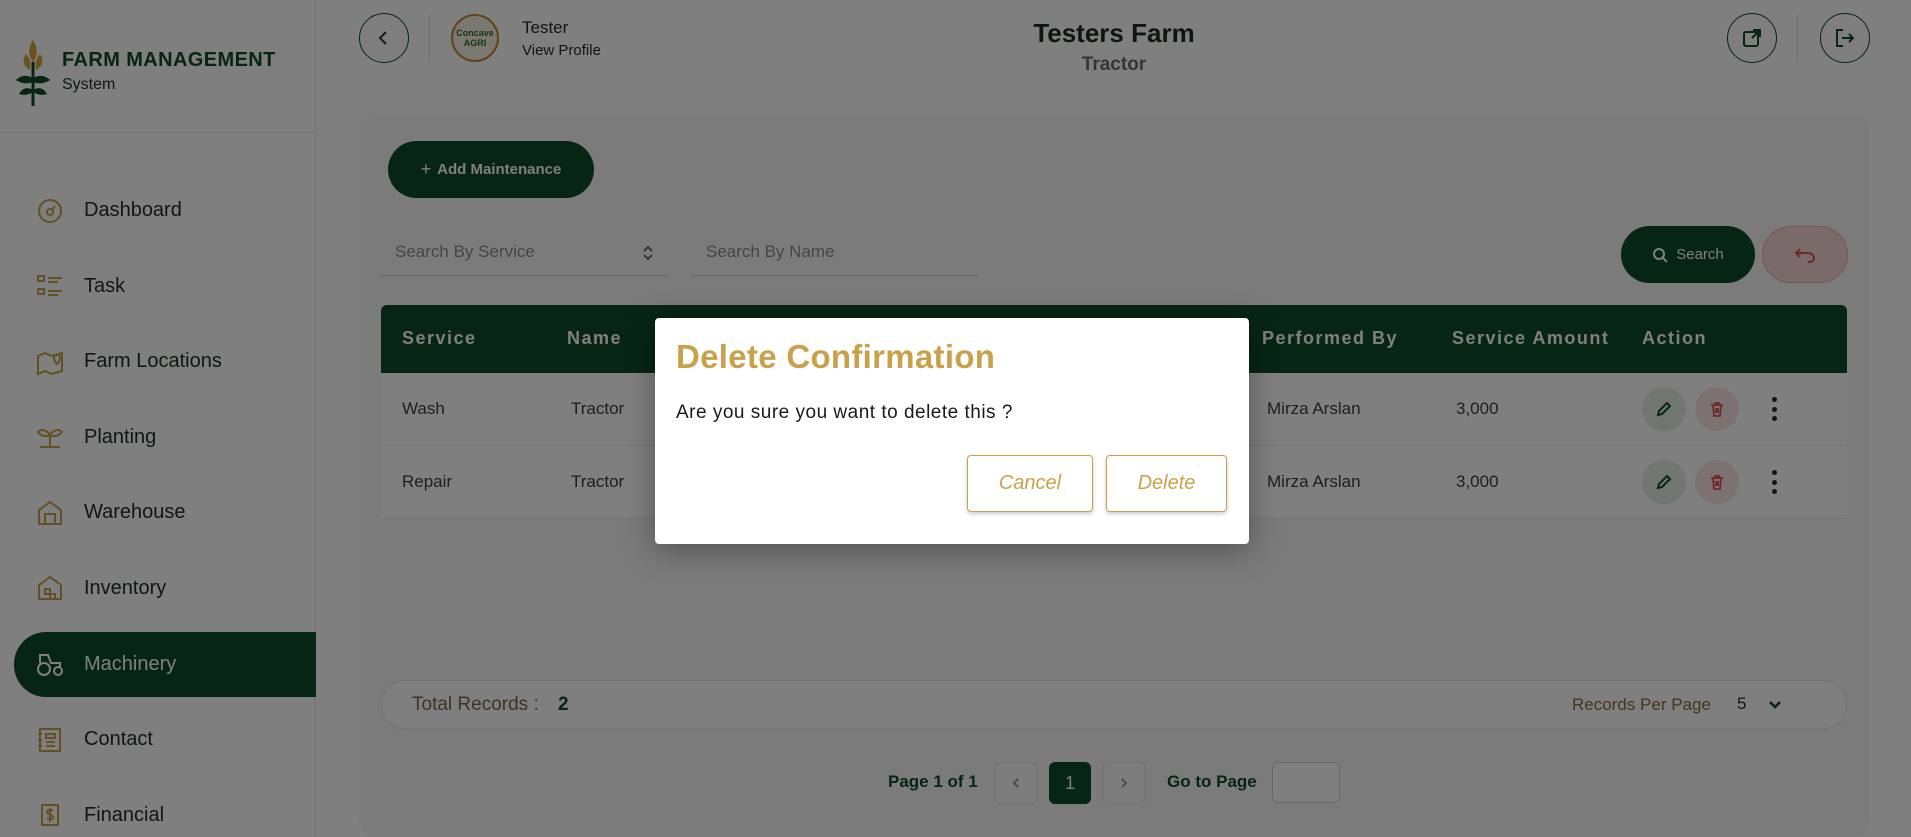  What do you see at coordinates (1166, 483) in the screenshot?
I see `confirm-delete-button: Delete` at bounding box center [1166, 483].